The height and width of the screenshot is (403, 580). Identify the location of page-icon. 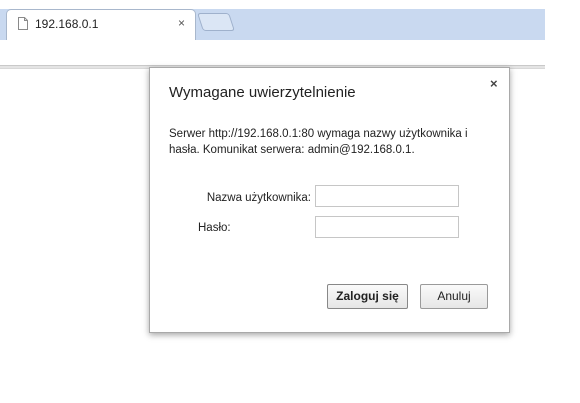
(23, 23).